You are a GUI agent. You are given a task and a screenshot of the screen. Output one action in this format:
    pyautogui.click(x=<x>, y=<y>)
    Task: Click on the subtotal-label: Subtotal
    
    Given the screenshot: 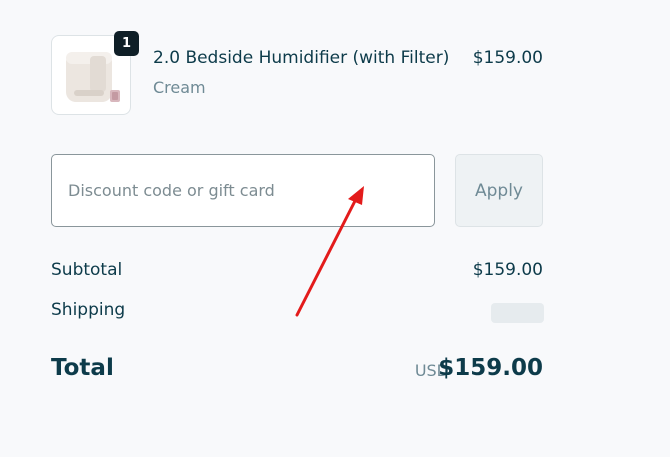 What is the action you would take?
    pyautogui.click(x=87, y=270)
    